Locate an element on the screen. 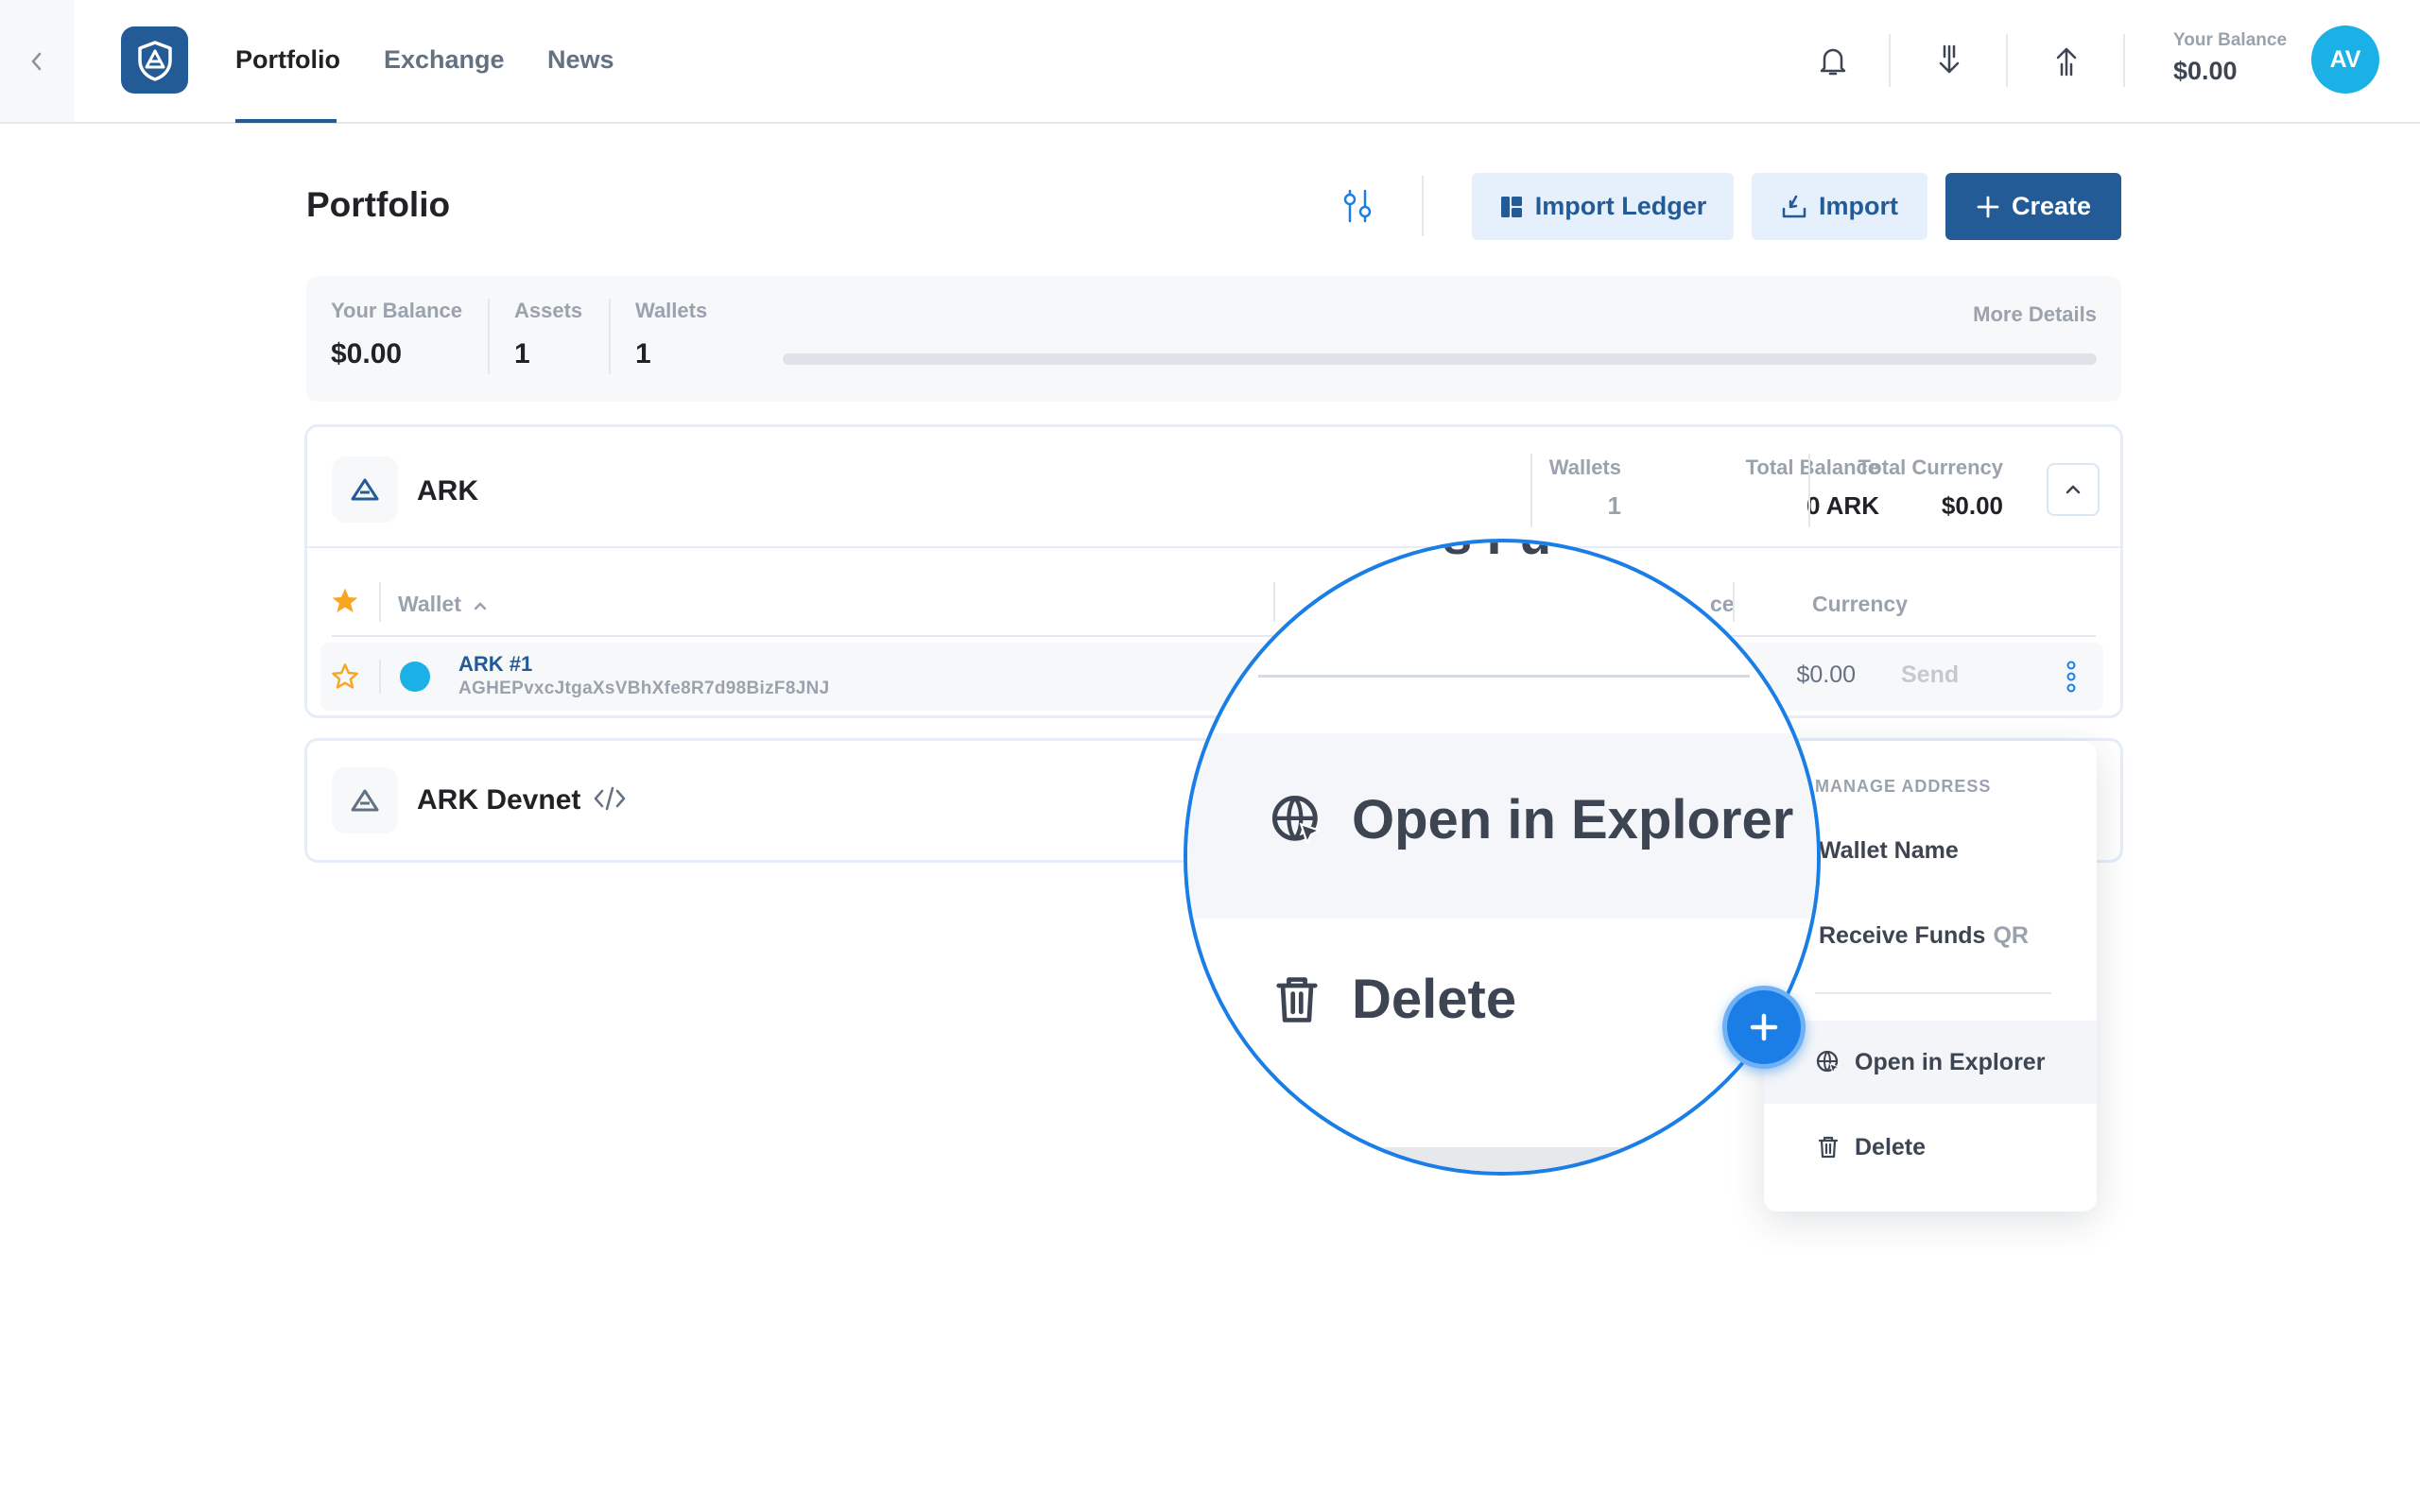 This screenshot has width=2420, height=1512. menu-item-open-in-explorer-label: Open in Explorer is located at coordinates (1950, 1061).